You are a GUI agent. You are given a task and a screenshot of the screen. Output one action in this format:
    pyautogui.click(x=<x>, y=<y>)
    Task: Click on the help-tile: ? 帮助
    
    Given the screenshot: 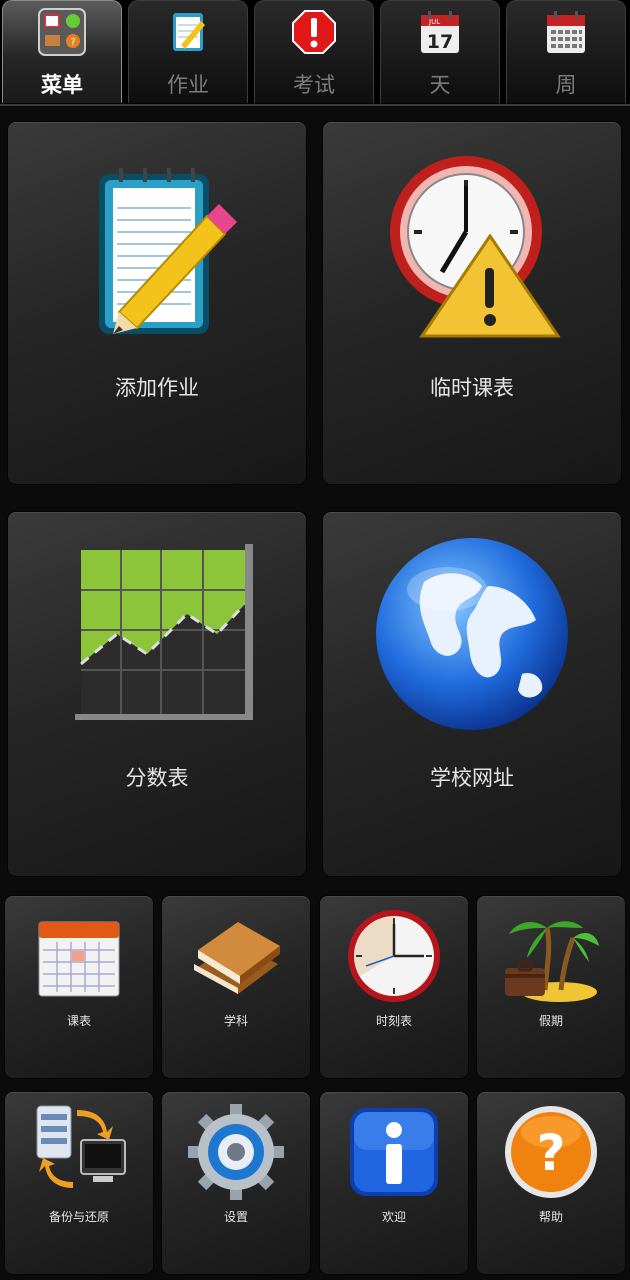 What is the action you would take?
    pyautogui.click(x=551, y=1183)
    